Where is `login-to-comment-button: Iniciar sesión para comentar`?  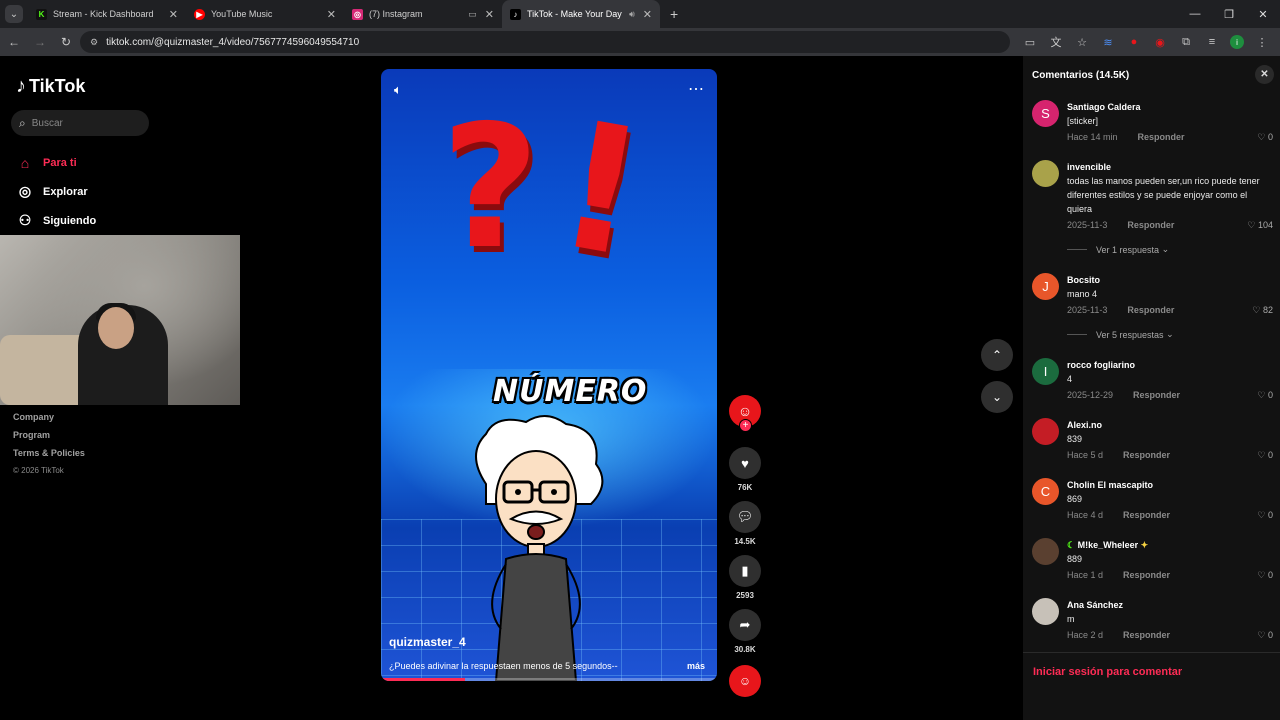 login-to-comment-button: Iniciar sesión para comentar is located at coordinates (1107, 672).